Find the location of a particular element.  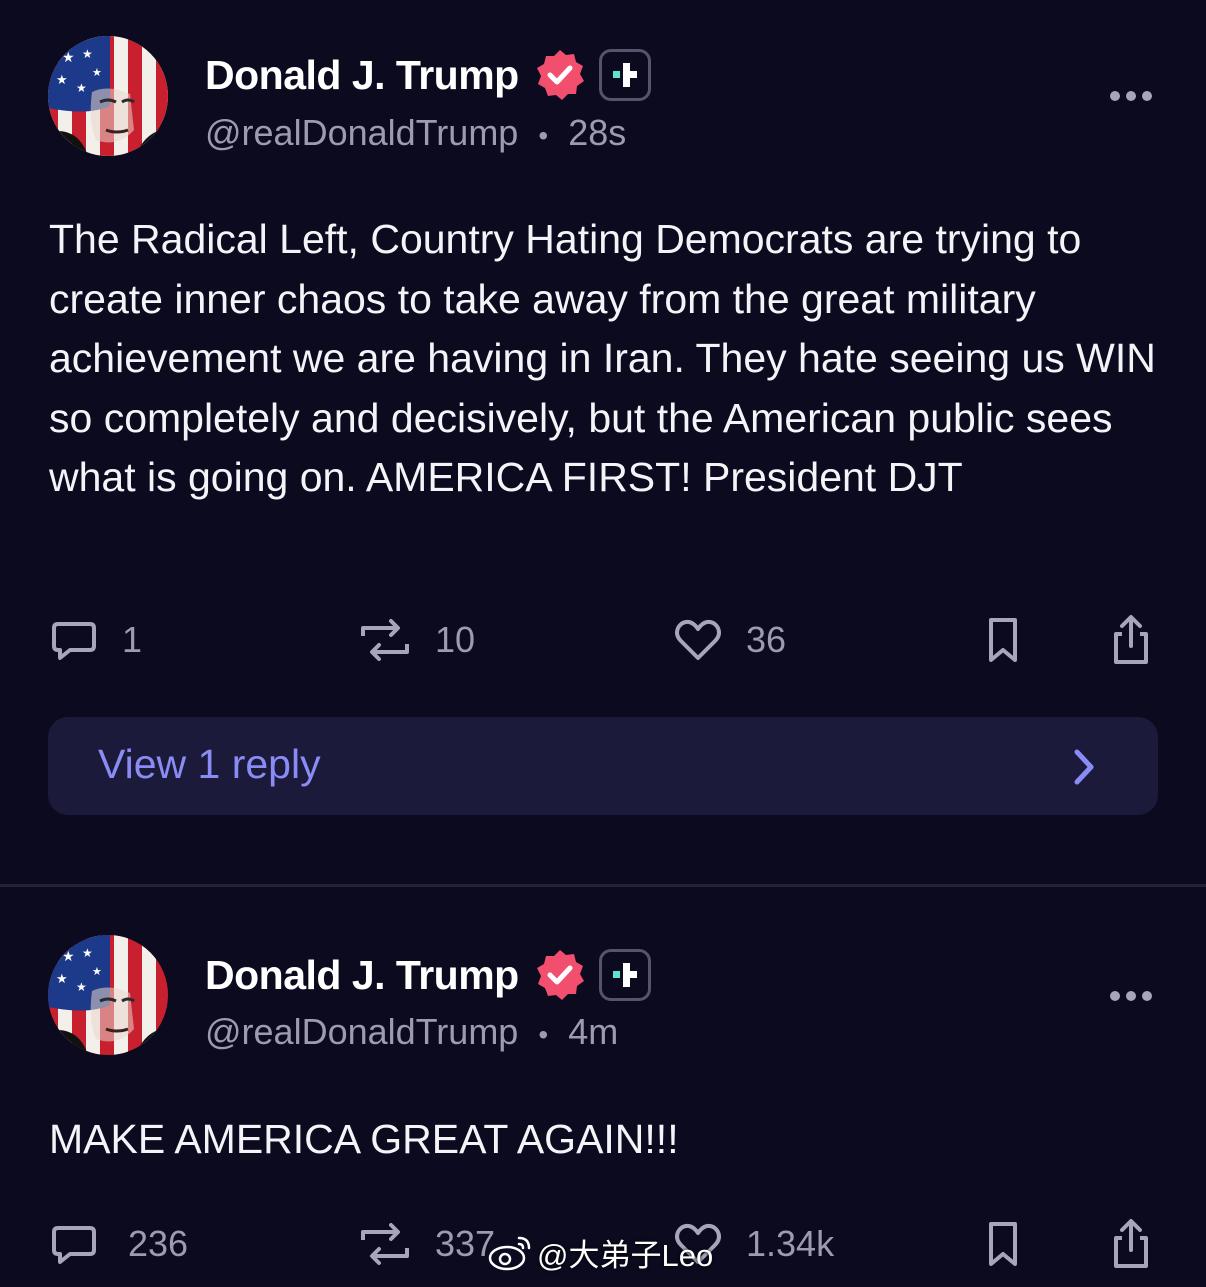

reply-count: 236 is located at coordinates (158, 1243).